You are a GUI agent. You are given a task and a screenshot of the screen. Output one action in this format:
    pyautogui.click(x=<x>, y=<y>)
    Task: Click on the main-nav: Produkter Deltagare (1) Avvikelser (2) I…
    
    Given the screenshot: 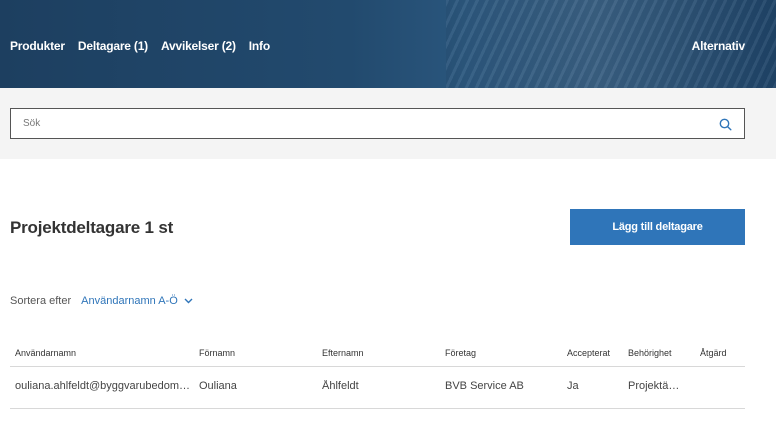 What is the action you would take?
    pyautogui.click(x=140, y=46)
    